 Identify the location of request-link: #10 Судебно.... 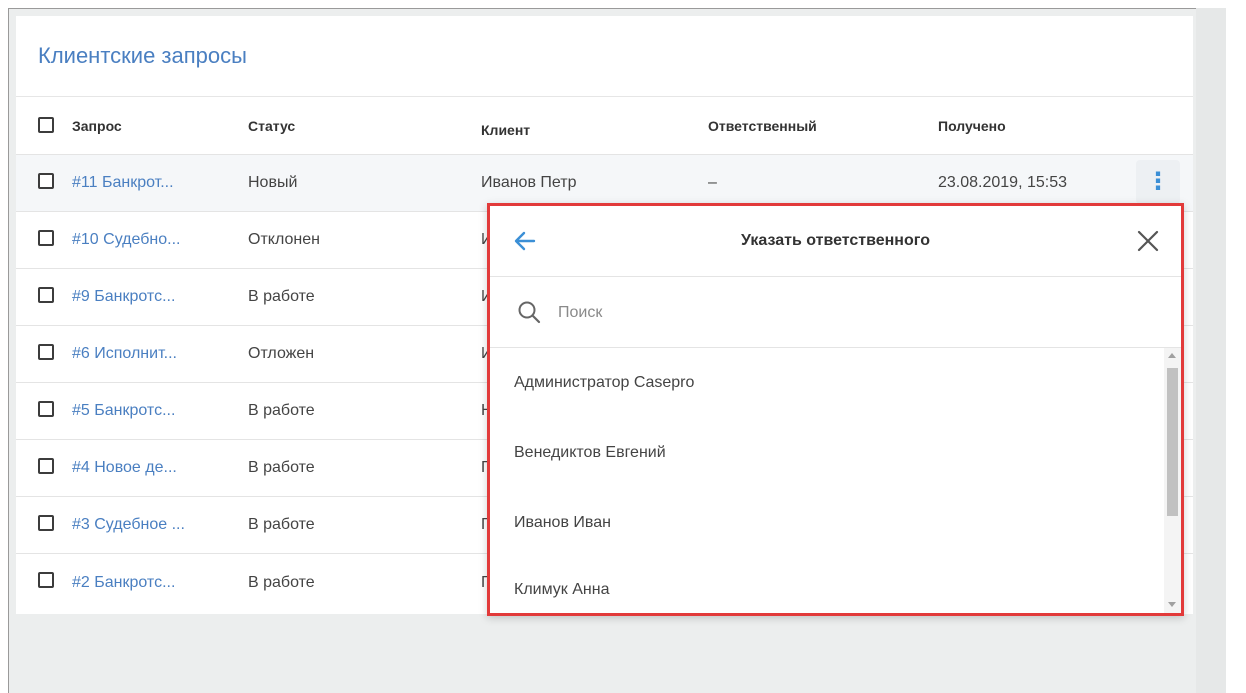
(126, 240).